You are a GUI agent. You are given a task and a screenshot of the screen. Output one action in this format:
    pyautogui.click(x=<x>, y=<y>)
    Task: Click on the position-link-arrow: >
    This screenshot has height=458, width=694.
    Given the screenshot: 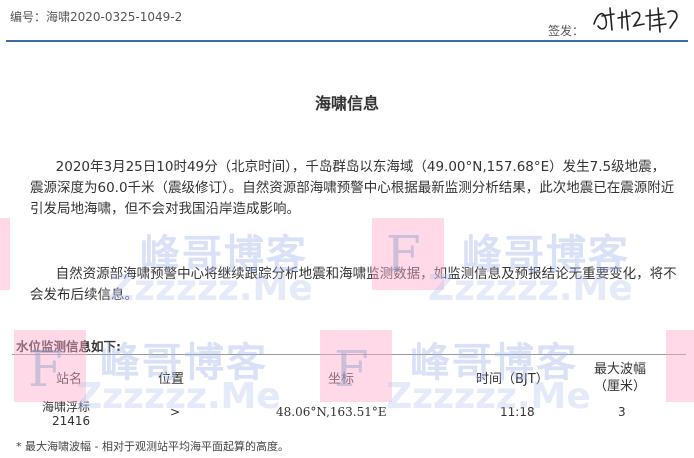 What is the action you would take?
    pyautogui.click(x=175, y=412)
    